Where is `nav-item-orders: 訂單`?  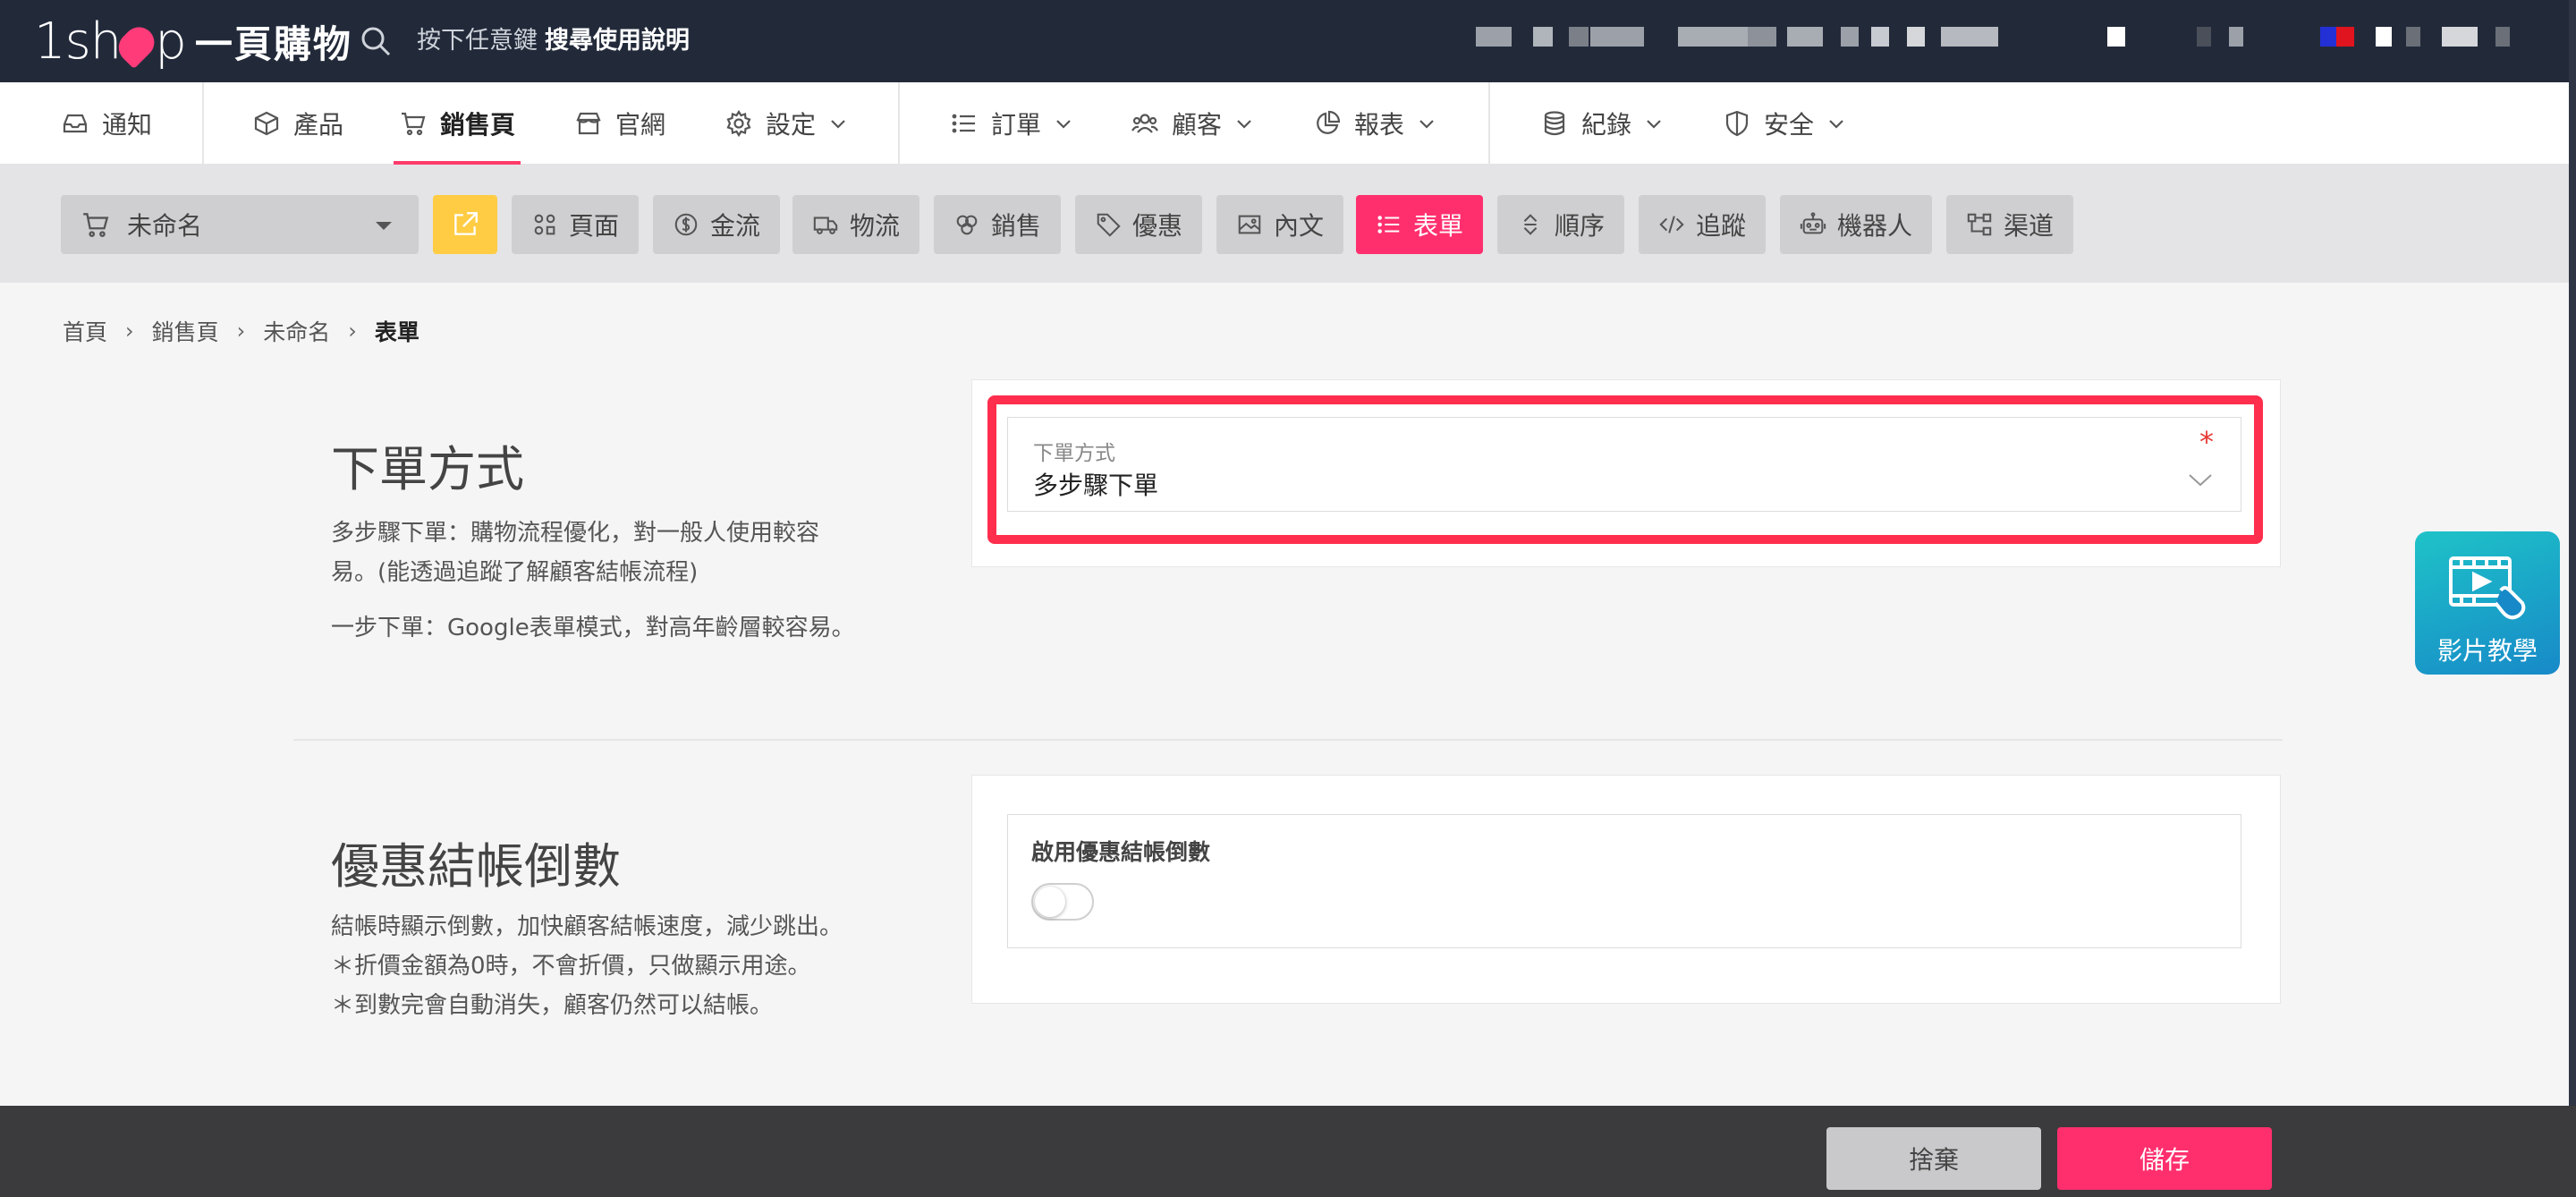 nav-item-orders: 訂單 is located at coordinates (1011, 124).